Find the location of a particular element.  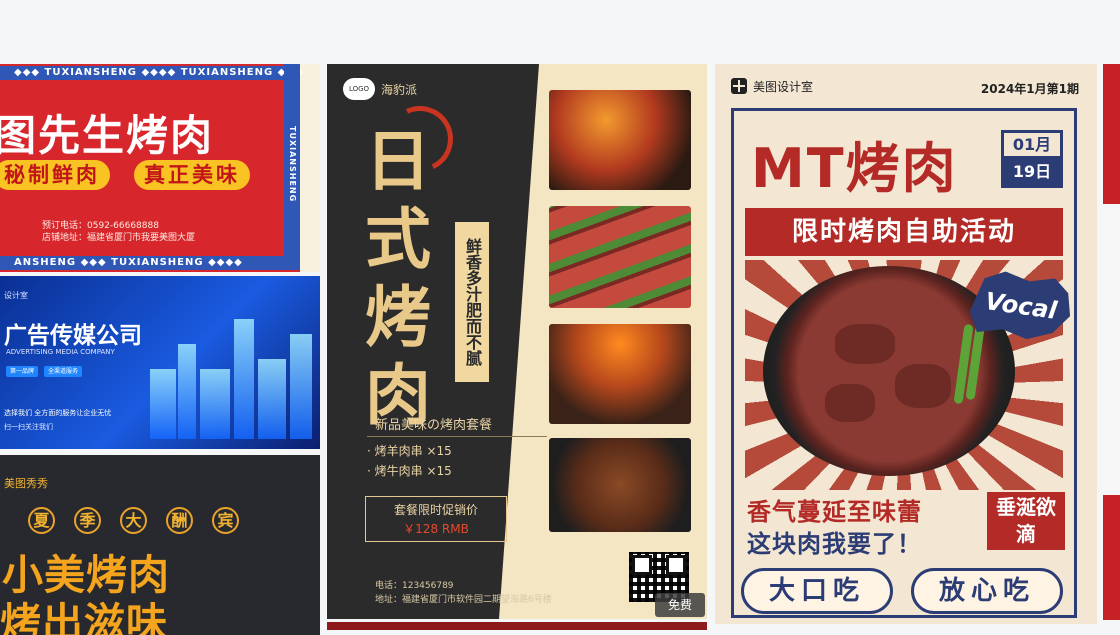

tag-button: 第一品牌 is located at coordinates (22, 371).